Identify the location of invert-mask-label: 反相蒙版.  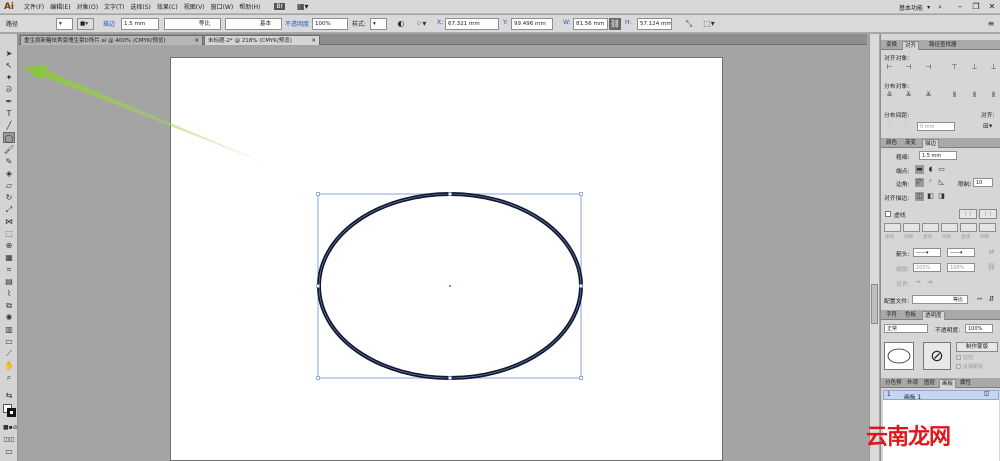
(973, 367).